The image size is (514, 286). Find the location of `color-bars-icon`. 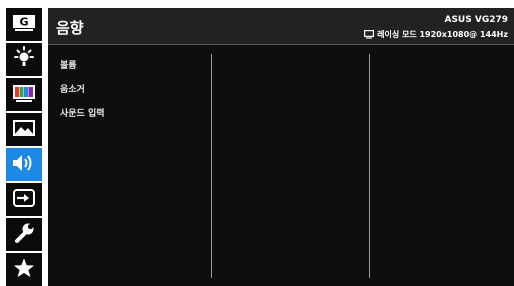

color-bars-icon is located at coordinates (24, 95).